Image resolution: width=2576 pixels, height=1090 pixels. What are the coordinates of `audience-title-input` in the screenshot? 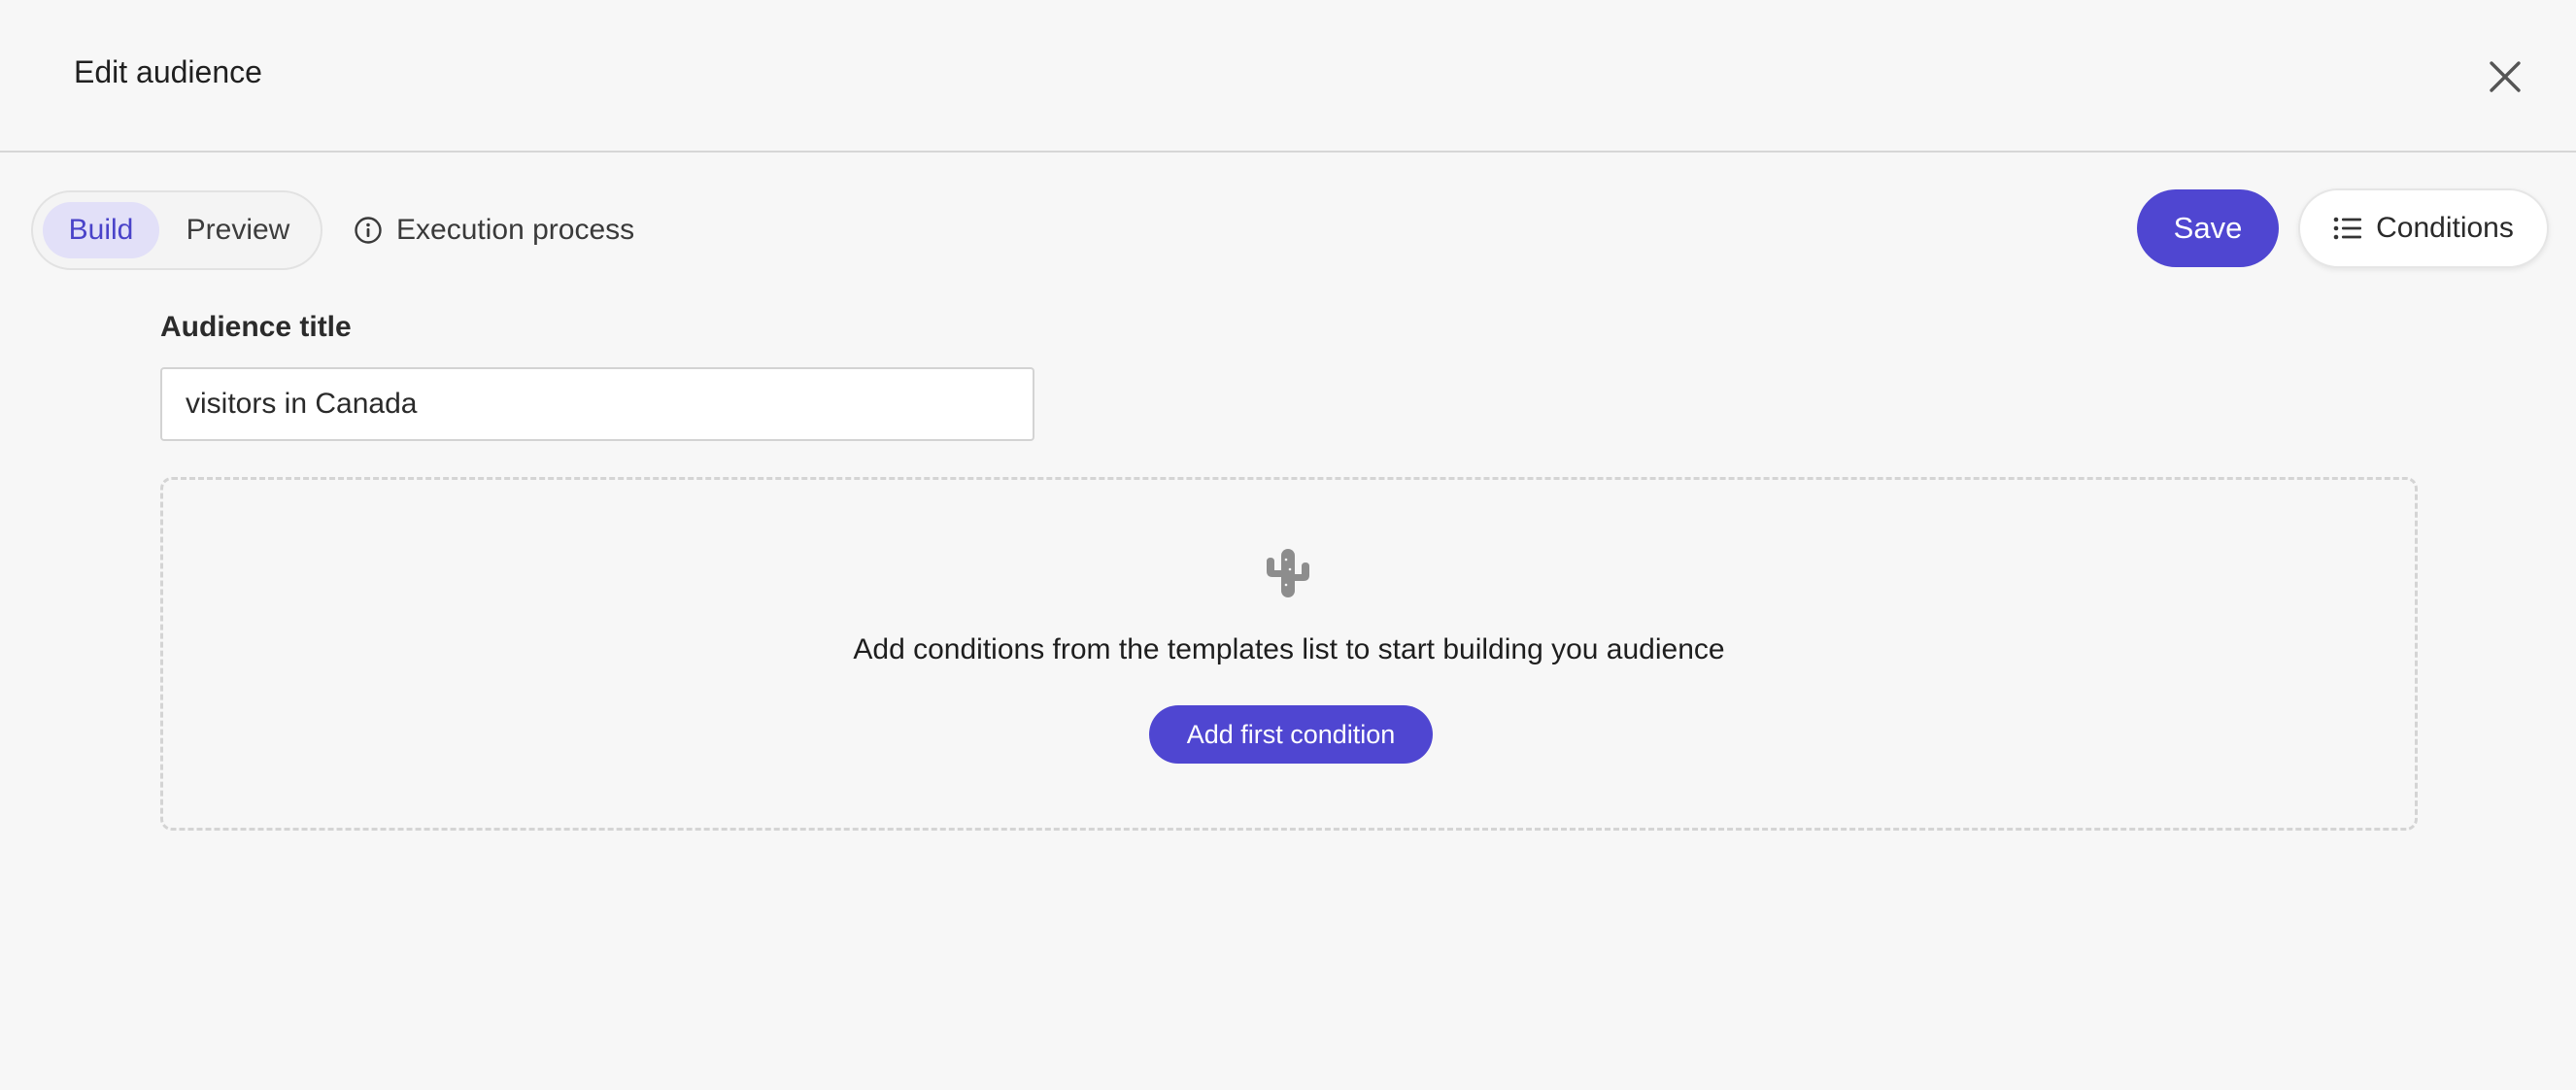 It's located at (597, 404).